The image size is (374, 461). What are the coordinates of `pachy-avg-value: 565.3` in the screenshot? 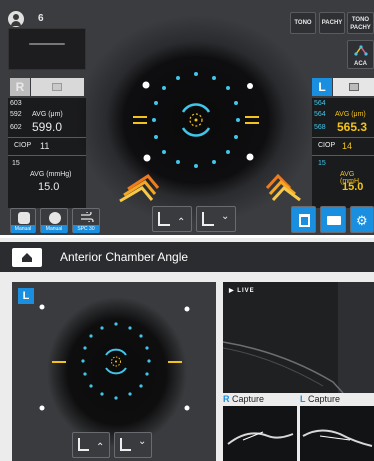 It's located at (352, 127).